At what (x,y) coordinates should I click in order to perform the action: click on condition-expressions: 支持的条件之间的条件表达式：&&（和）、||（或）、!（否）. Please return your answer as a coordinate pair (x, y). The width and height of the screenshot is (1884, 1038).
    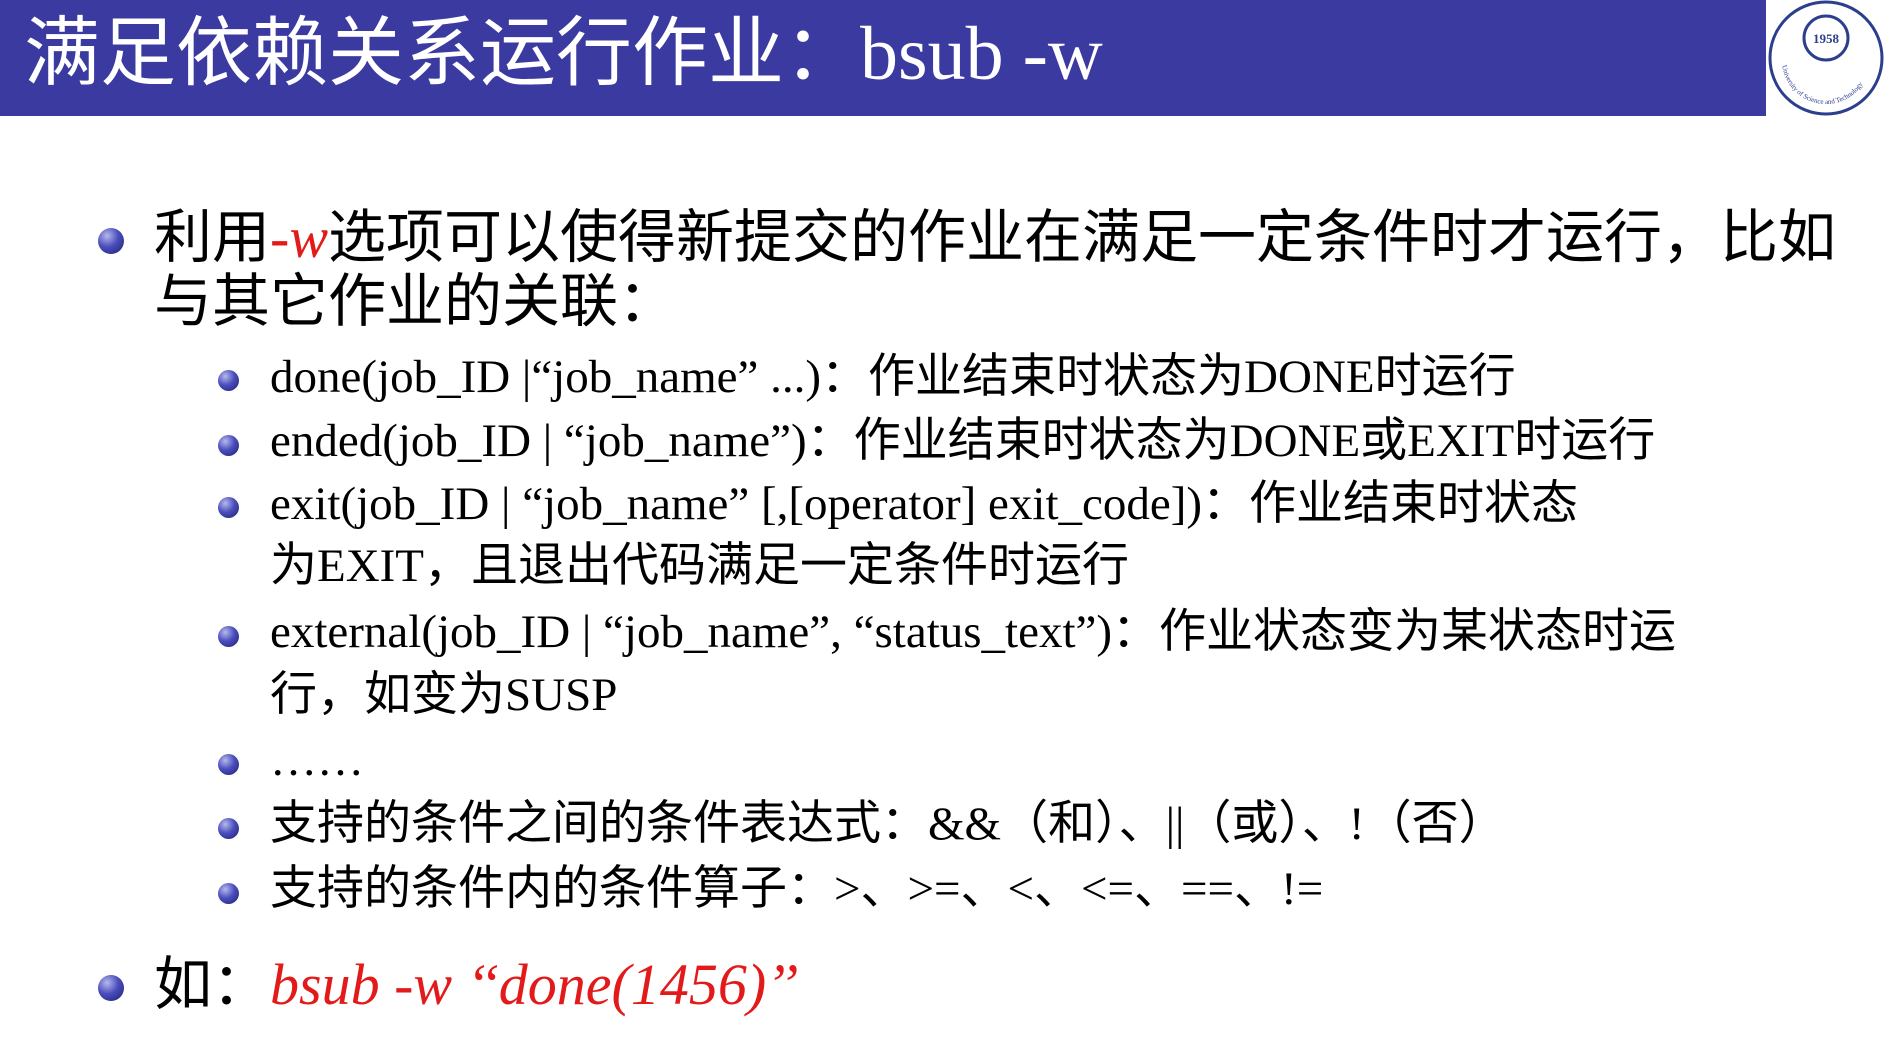
    Looking at the image, I should click on (888, 824).